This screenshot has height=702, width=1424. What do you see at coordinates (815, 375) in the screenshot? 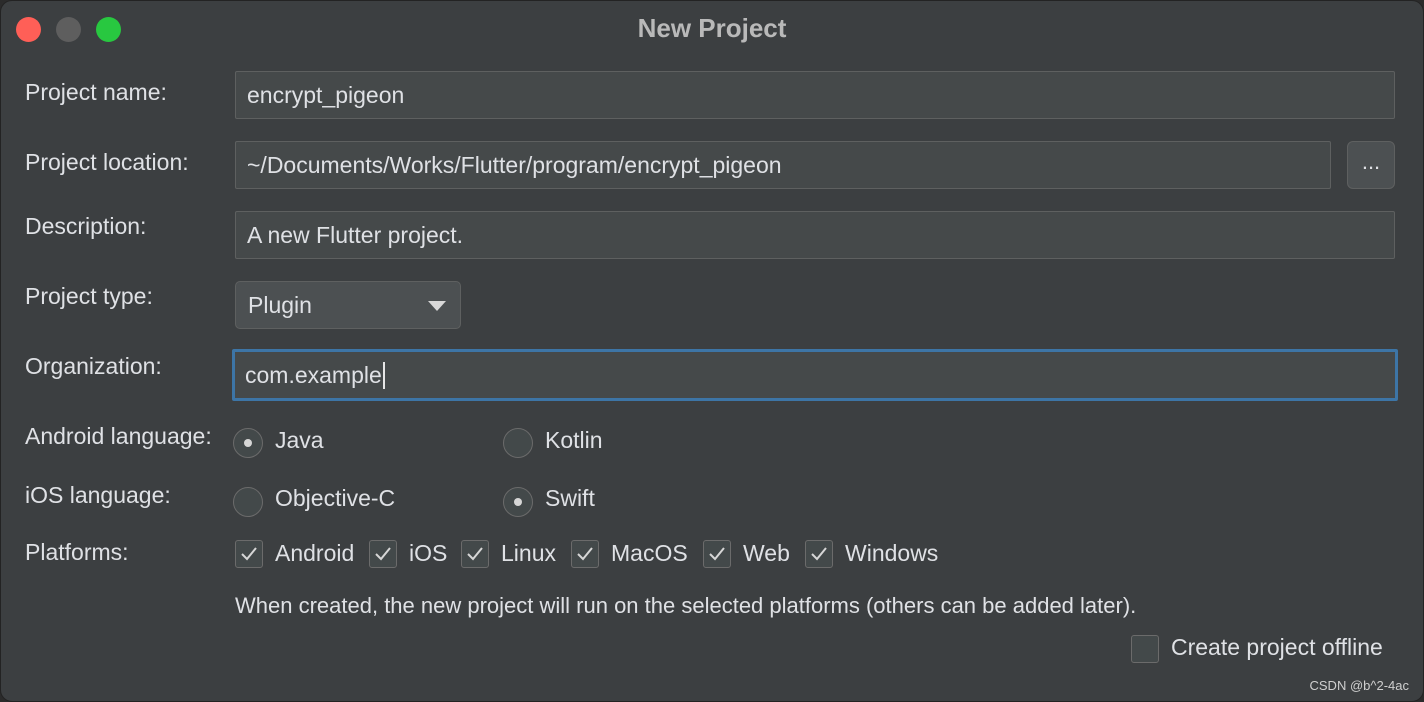
I see `organization-input: com.example` at bounding box center [815, 375].